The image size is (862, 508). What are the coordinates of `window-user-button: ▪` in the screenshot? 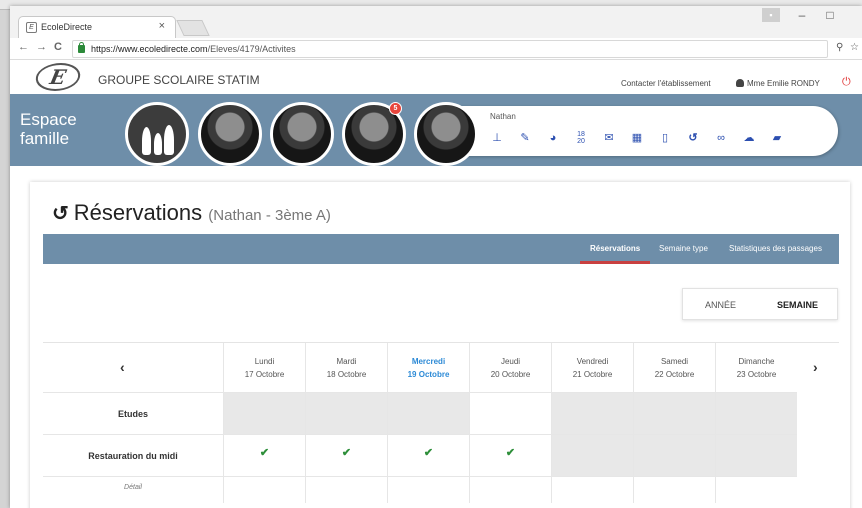 It's located at (771, 15).